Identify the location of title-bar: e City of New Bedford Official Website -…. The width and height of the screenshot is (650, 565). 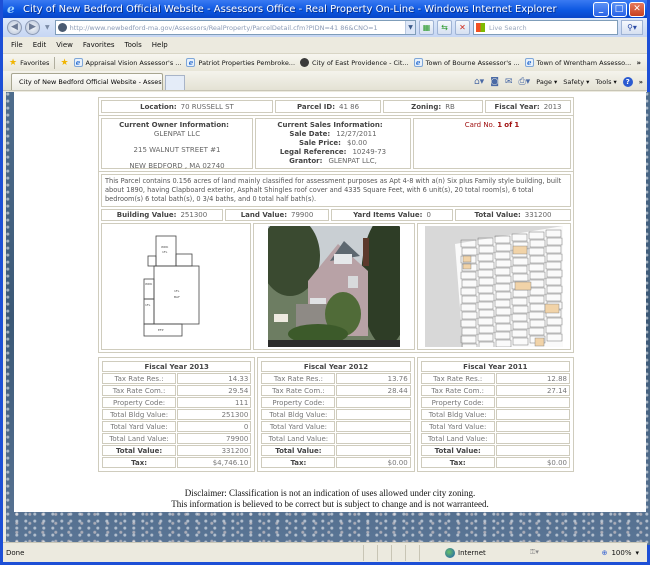
(325, 9).